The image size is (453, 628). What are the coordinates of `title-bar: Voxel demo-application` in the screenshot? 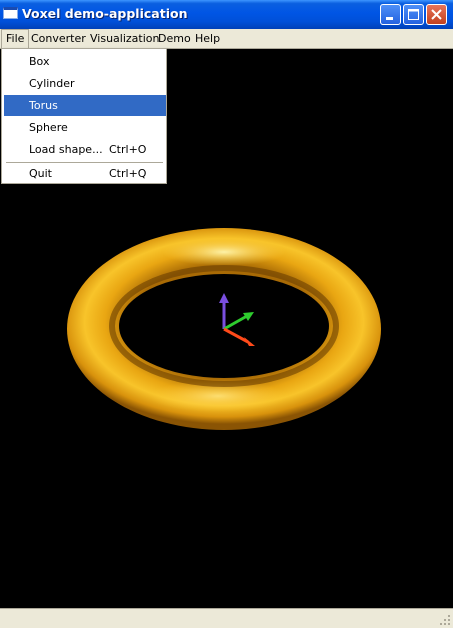 It's located at (226, 14).